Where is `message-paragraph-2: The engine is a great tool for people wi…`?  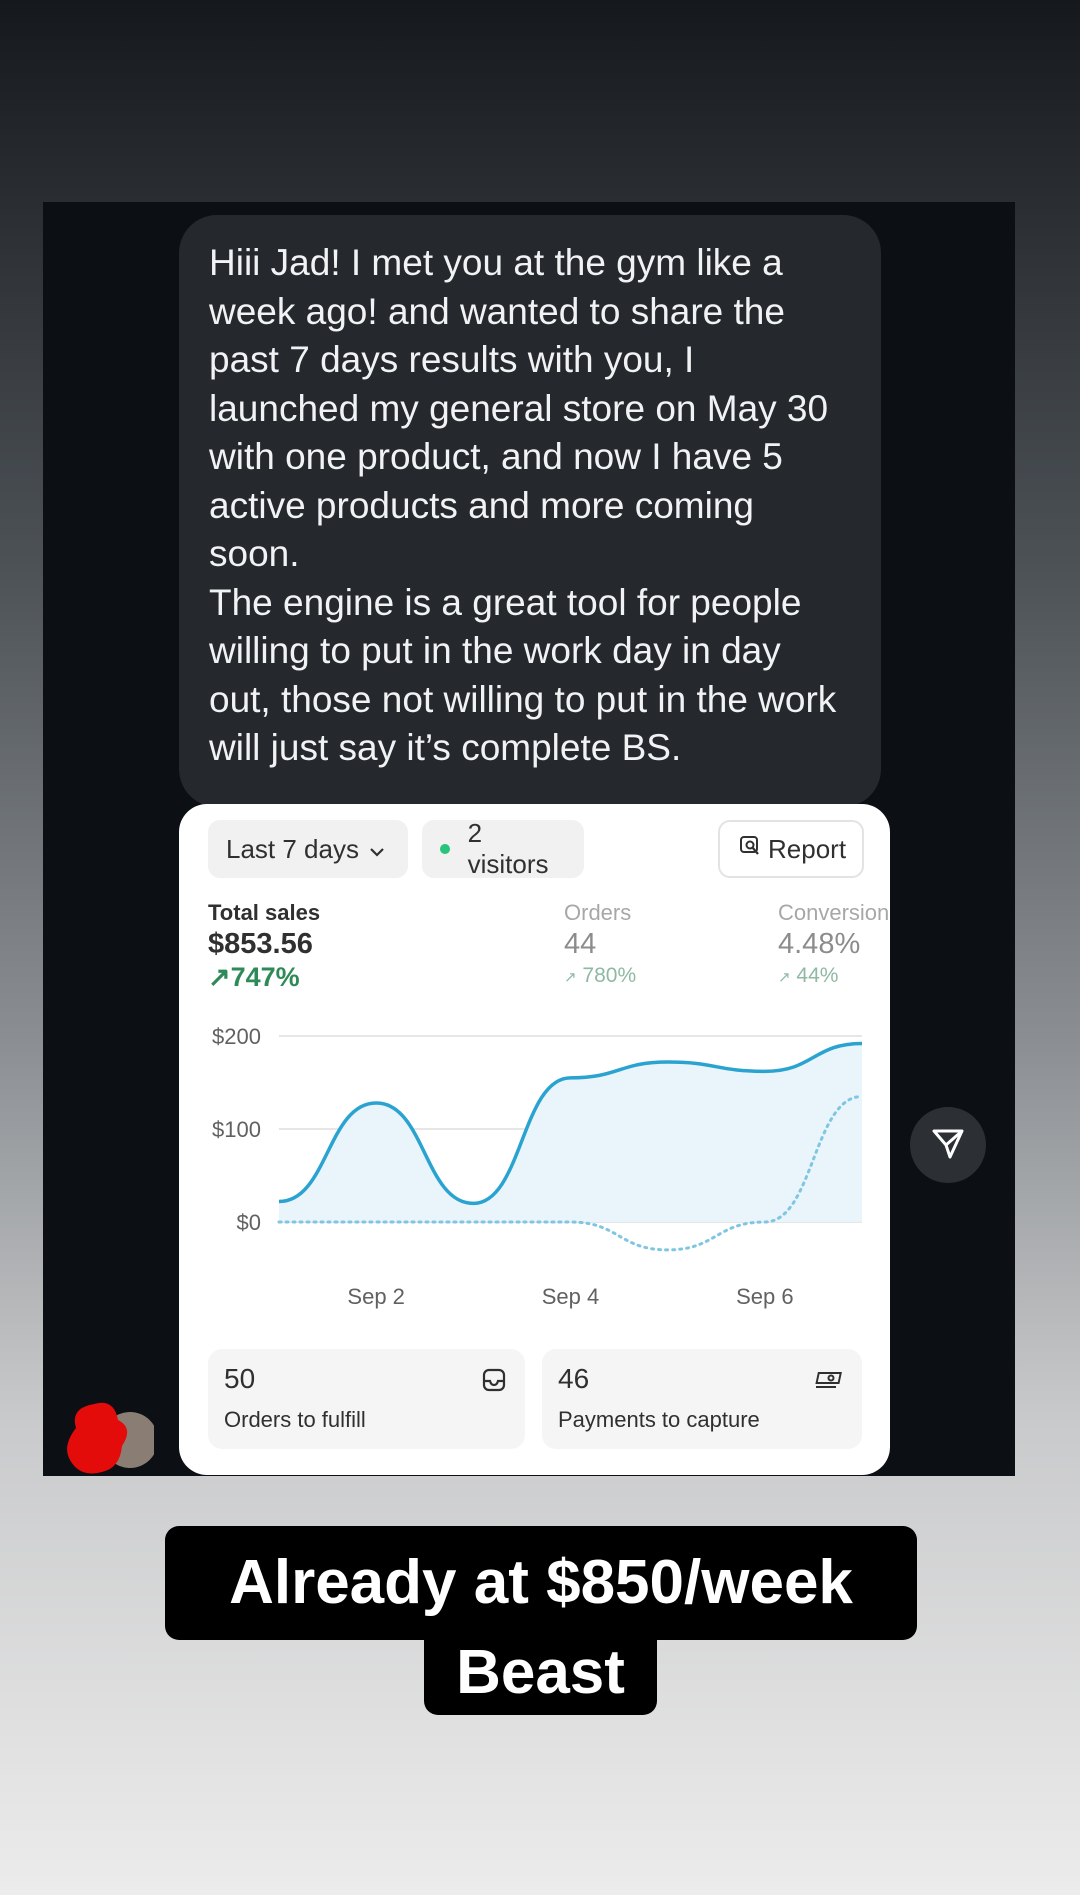
message-paragraph-2: The engine is a great tool for people wi… is located at coordinates (523, 675).